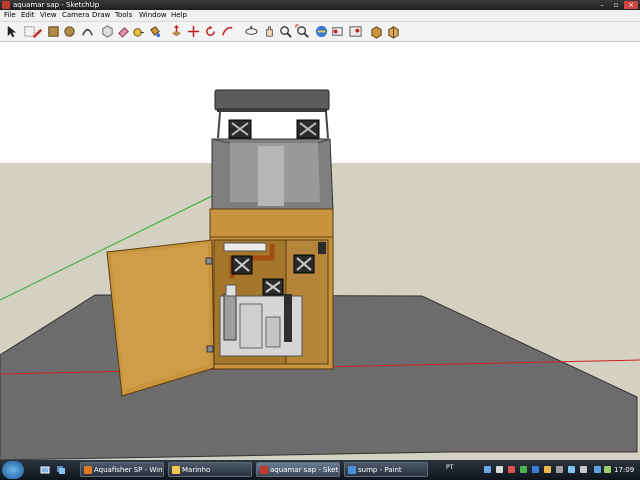 The image size is (640, 480). I want to click on controller-box, so click(322, 248).